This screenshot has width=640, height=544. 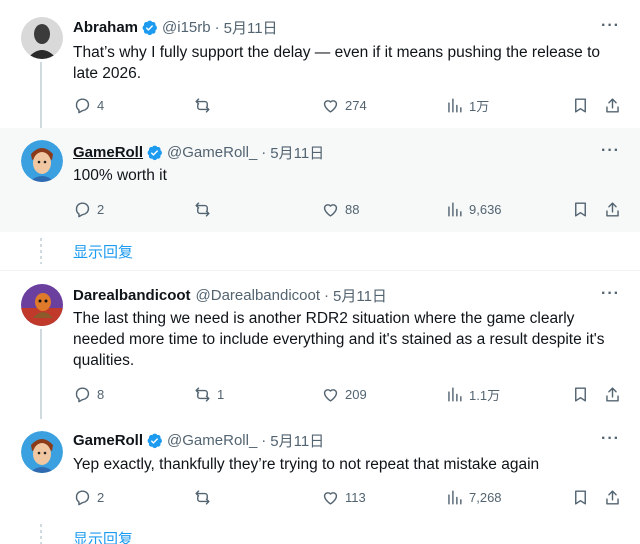 I want to click on author-name: Abraham, so click(x=105, y=27).